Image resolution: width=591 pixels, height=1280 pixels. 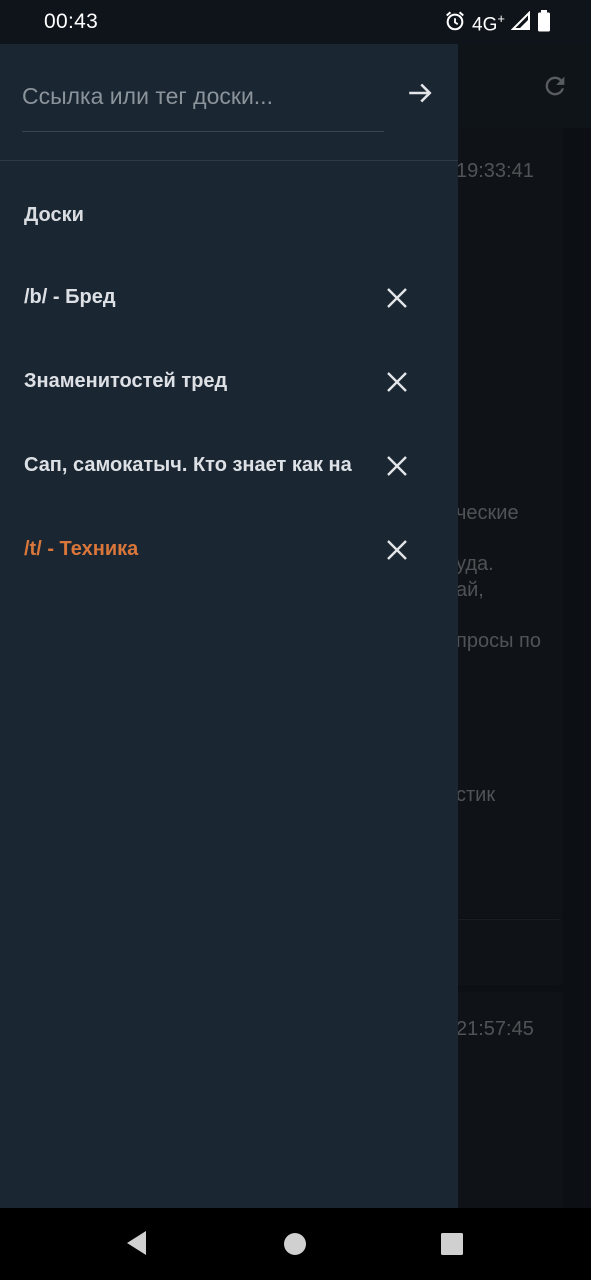 What do you see at coordinates (229, 298) in the screenshot?
I see `board-item: /b/ - Бред` at bounding box center [229, 298].